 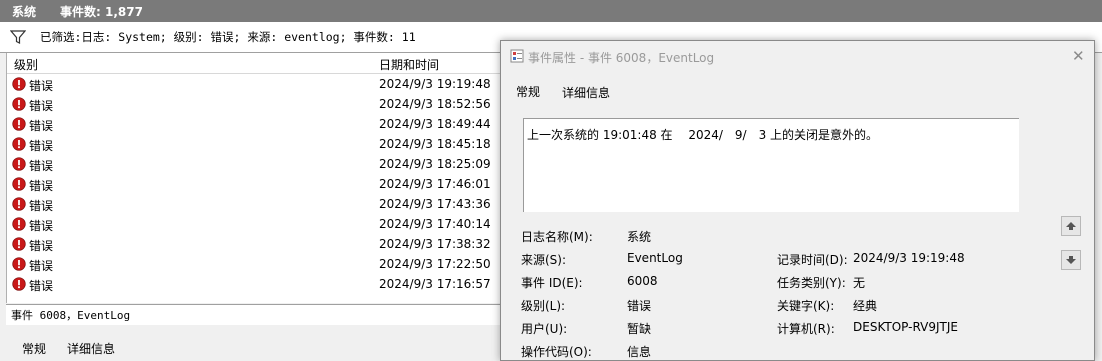 What do you see at coordinates (655, 258) in the screenshot?
I see `source-value: EventLog` at bounding box center [655, 258].